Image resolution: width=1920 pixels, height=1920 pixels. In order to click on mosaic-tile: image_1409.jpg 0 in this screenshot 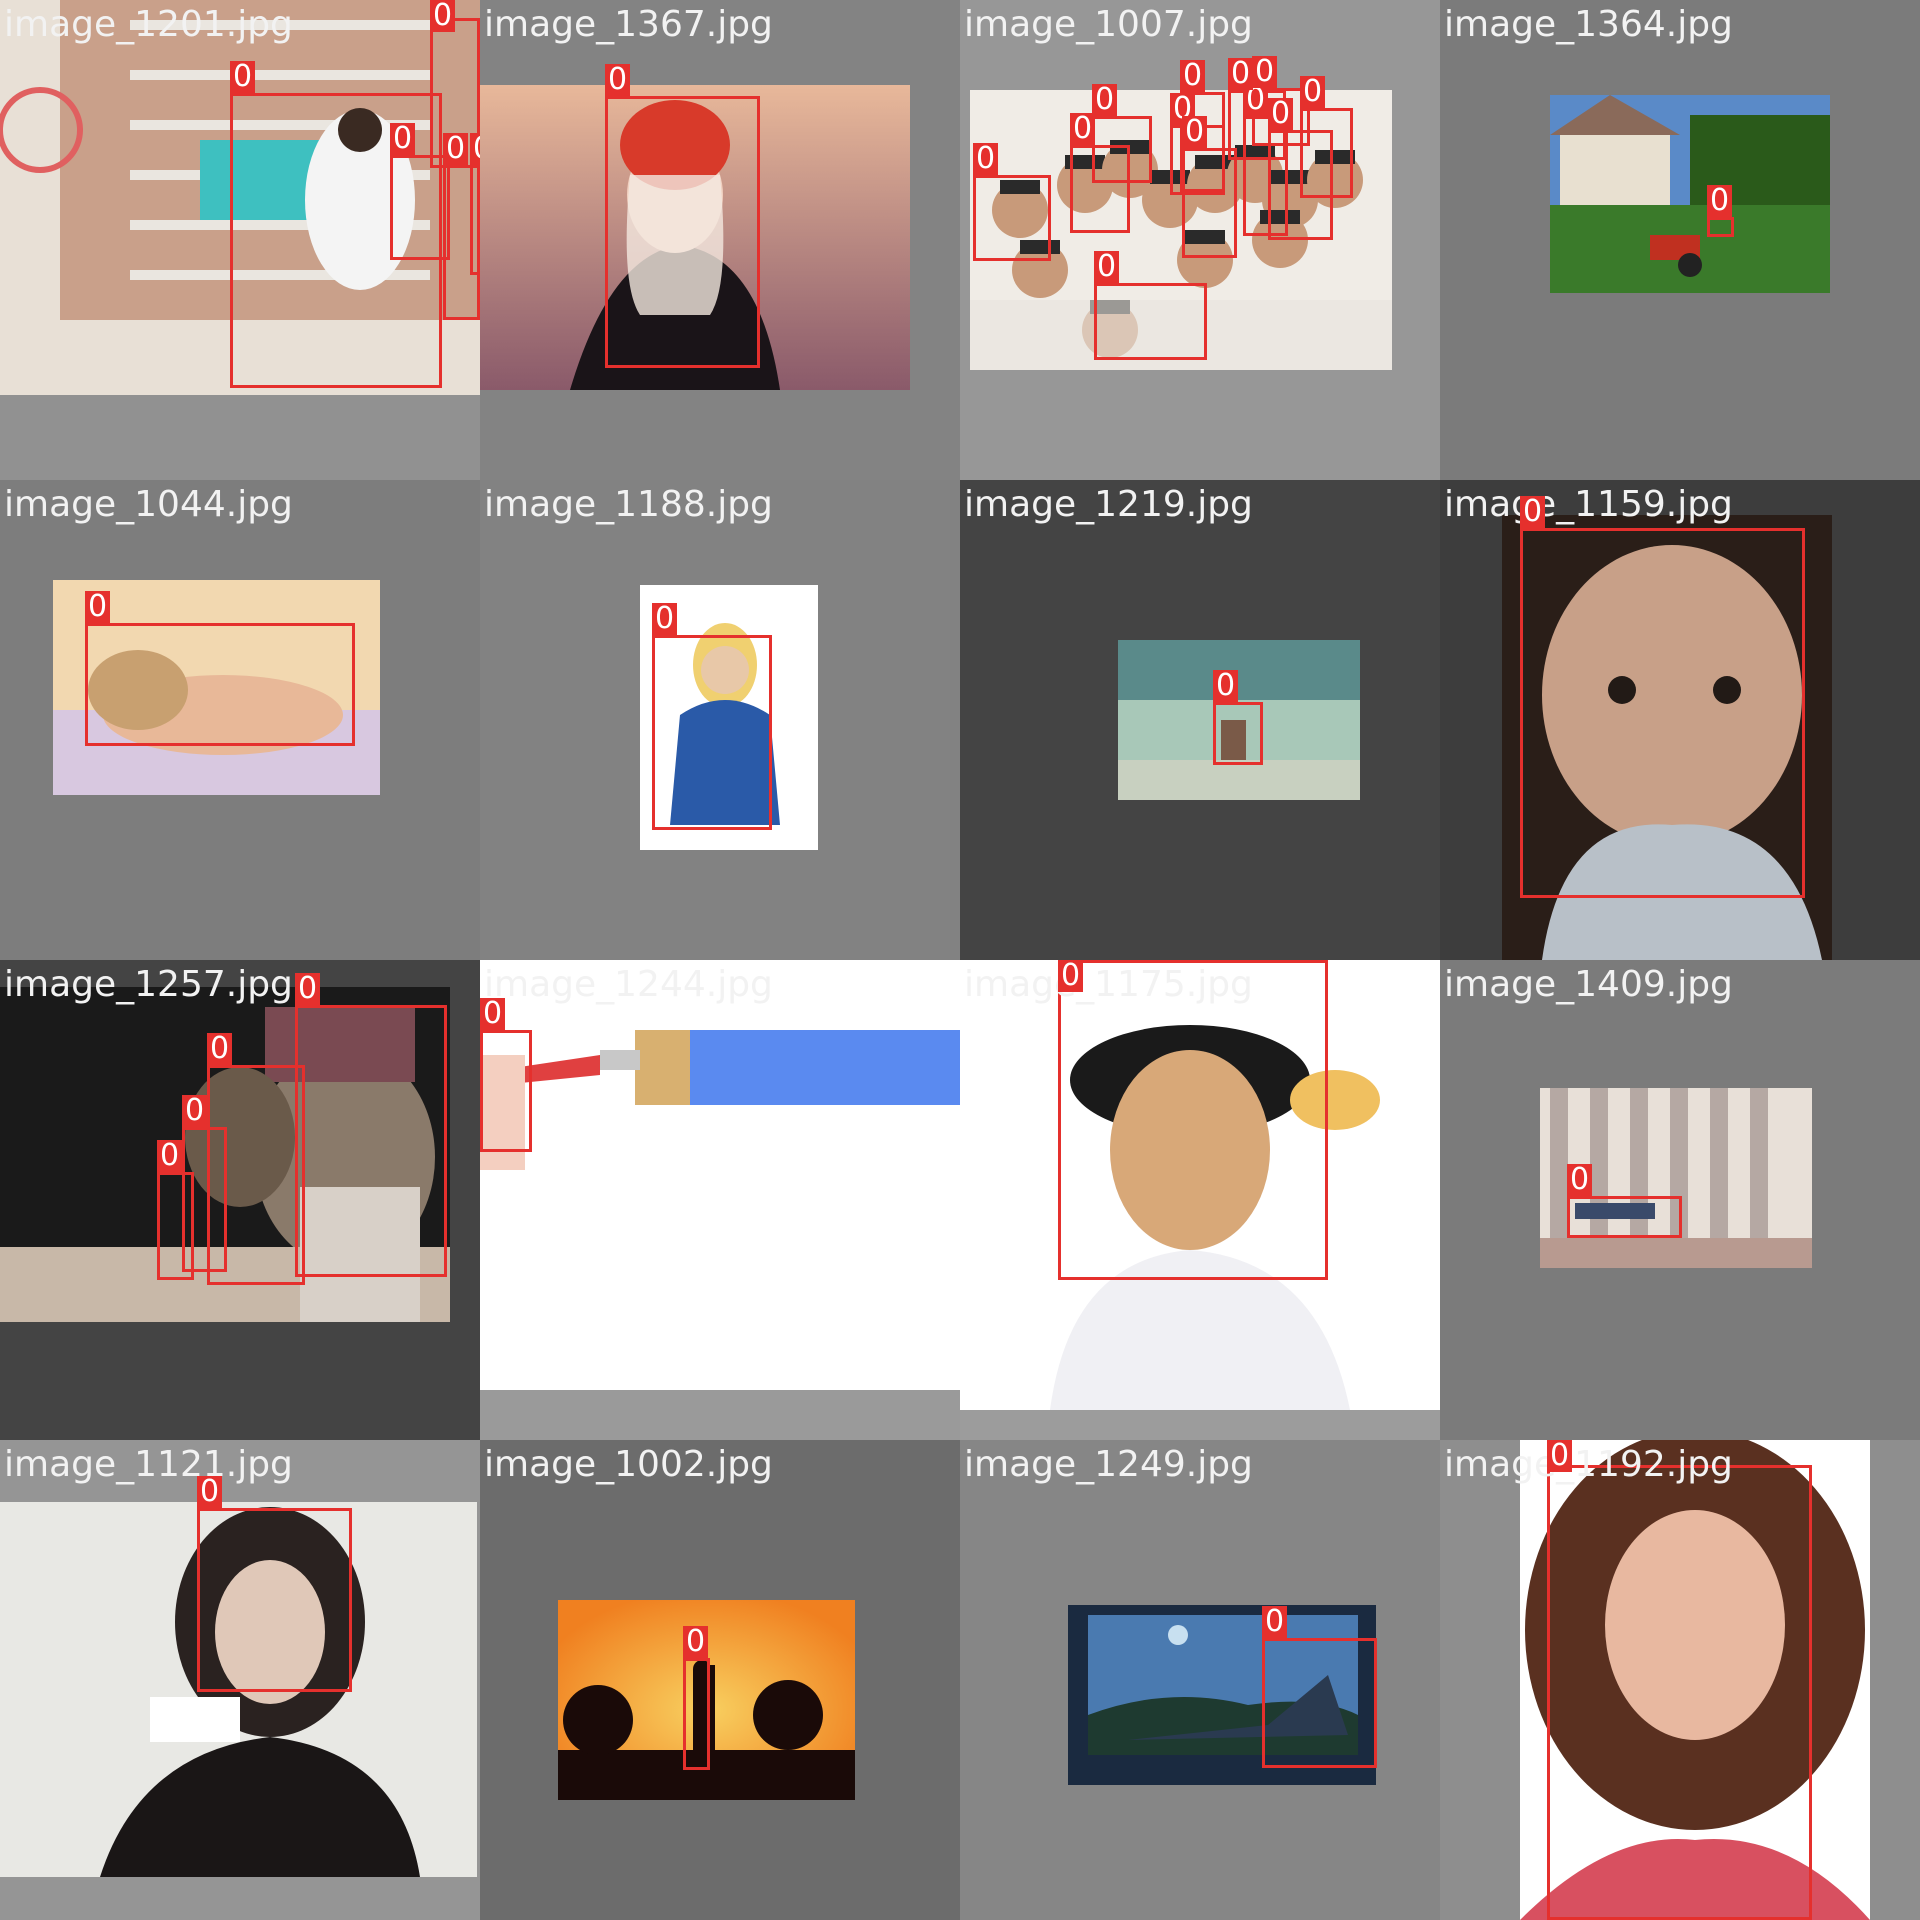, I will do `click(1680, 1200)`.